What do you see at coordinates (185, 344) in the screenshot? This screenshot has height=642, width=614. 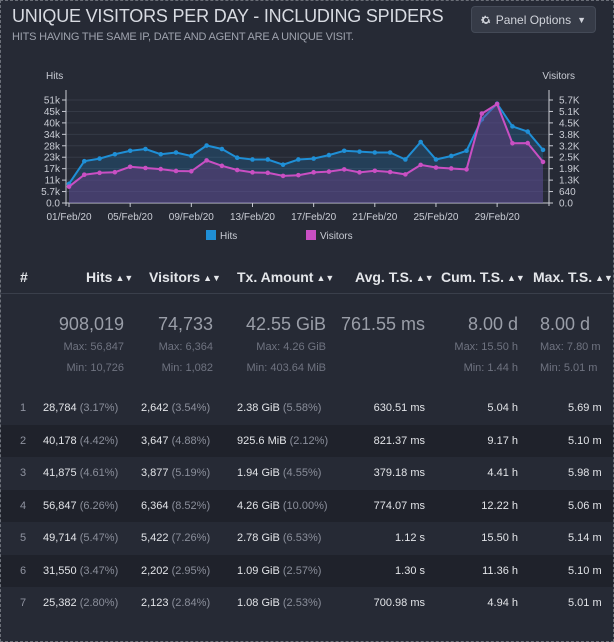 I see `summary-visitors: 74,733 Max: 6,364 Min: 1,082` at bounding box center [185, 344].